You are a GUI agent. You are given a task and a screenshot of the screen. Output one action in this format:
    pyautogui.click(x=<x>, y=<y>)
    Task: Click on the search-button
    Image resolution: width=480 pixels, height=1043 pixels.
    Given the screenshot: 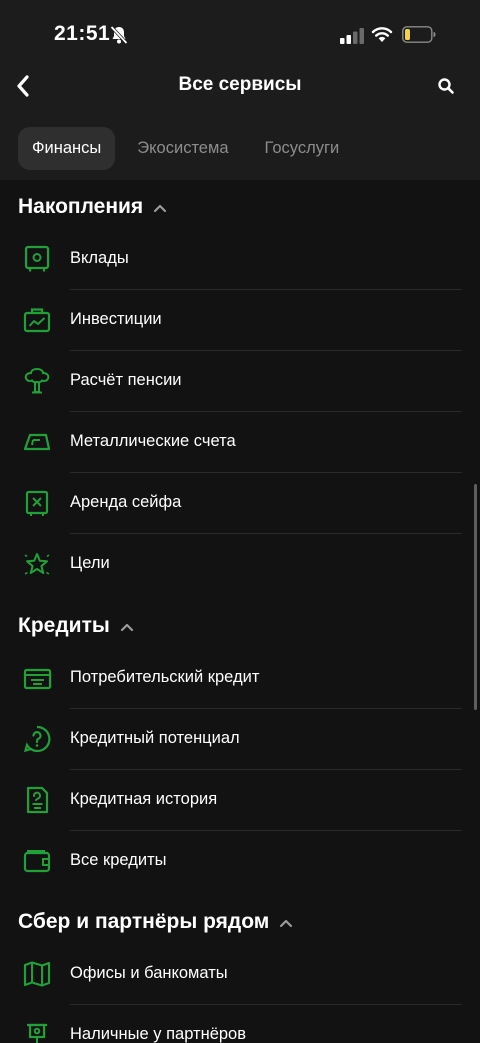 What is the action you would take?
    pyautogui.click(x=446, y=86)
    